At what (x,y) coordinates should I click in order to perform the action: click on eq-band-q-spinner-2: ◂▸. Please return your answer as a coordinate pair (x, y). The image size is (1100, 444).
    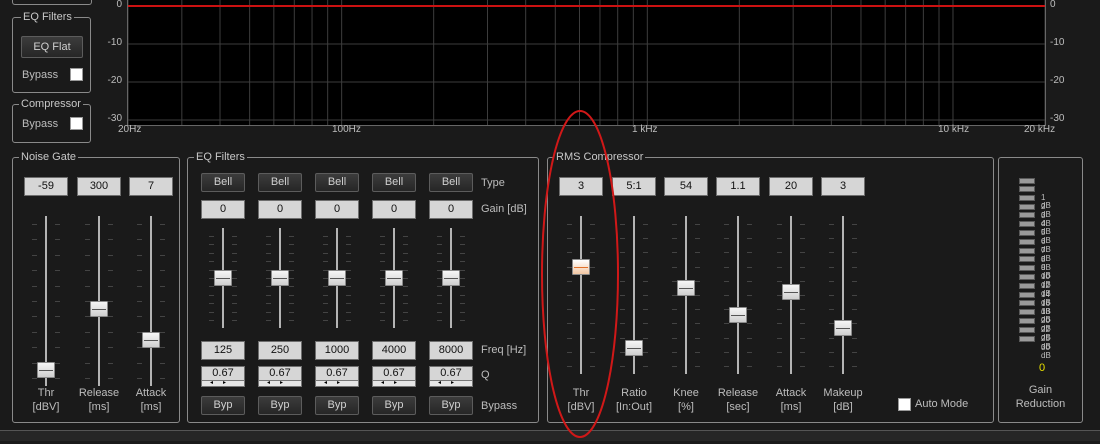
    Looking at the image, I should click on (337, 383).